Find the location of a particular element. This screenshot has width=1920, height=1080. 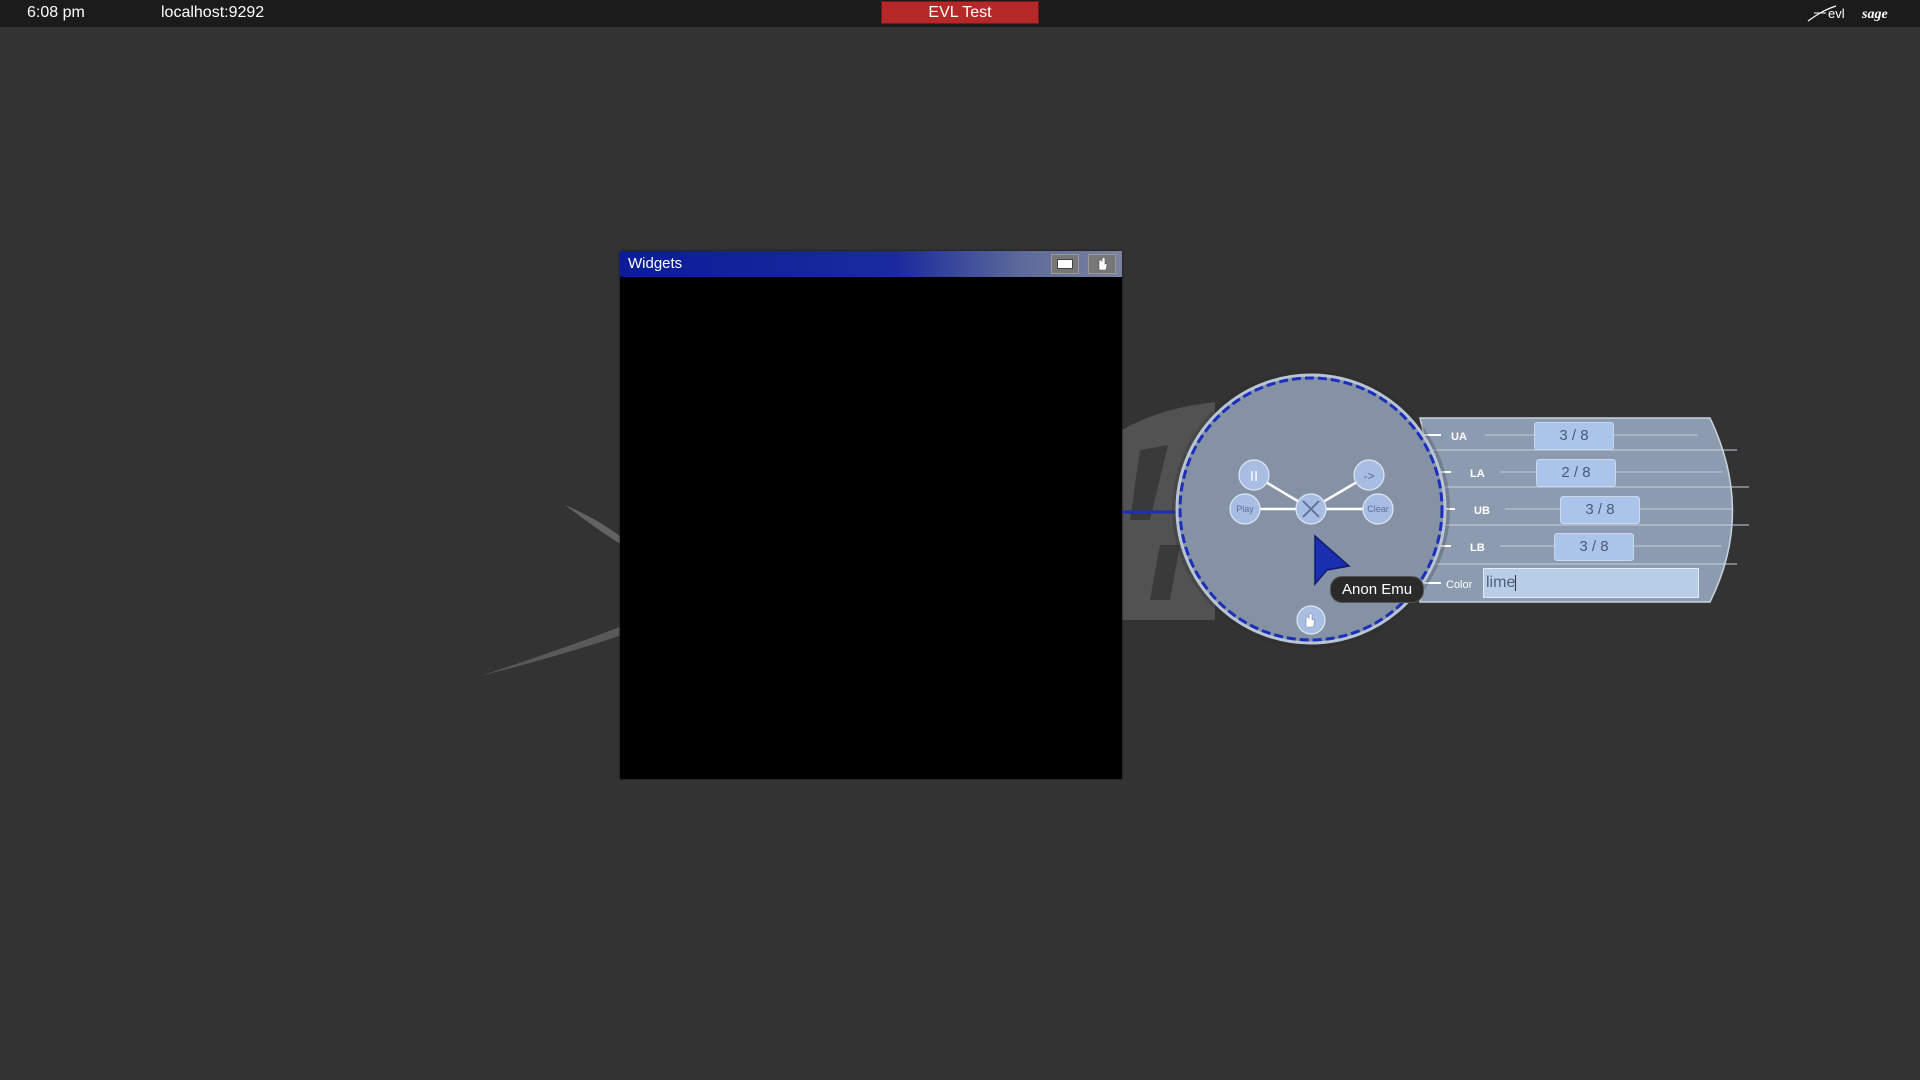

row-label-la: LA is located at coordinates (1477, 474).